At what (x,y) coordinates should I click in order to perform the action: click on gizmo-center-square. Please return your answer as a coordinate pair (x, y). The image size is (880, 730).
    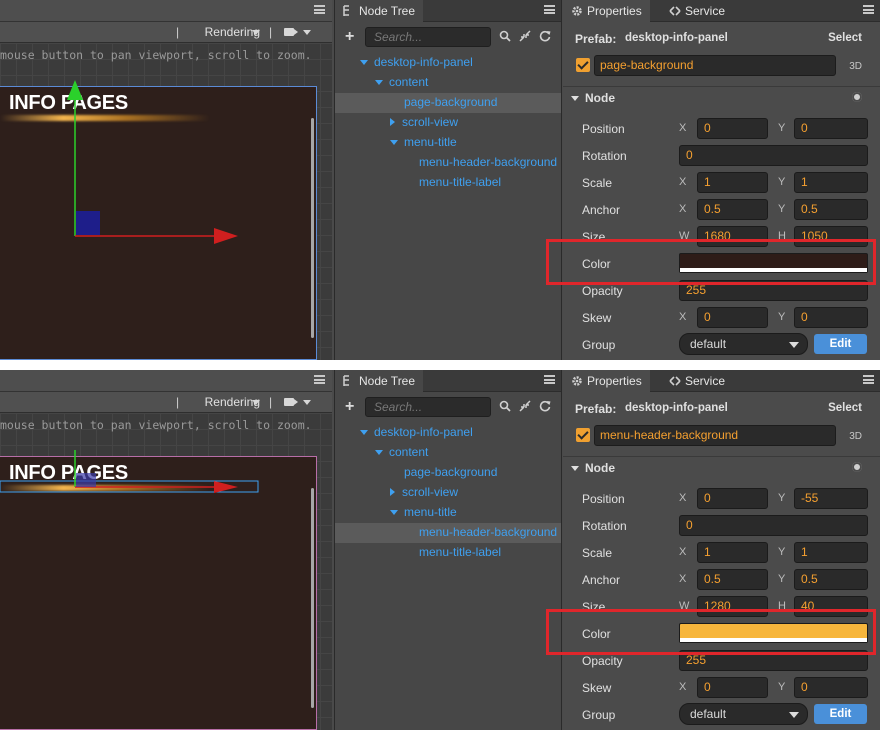
    Looking at the image, I should click on (88, 223).